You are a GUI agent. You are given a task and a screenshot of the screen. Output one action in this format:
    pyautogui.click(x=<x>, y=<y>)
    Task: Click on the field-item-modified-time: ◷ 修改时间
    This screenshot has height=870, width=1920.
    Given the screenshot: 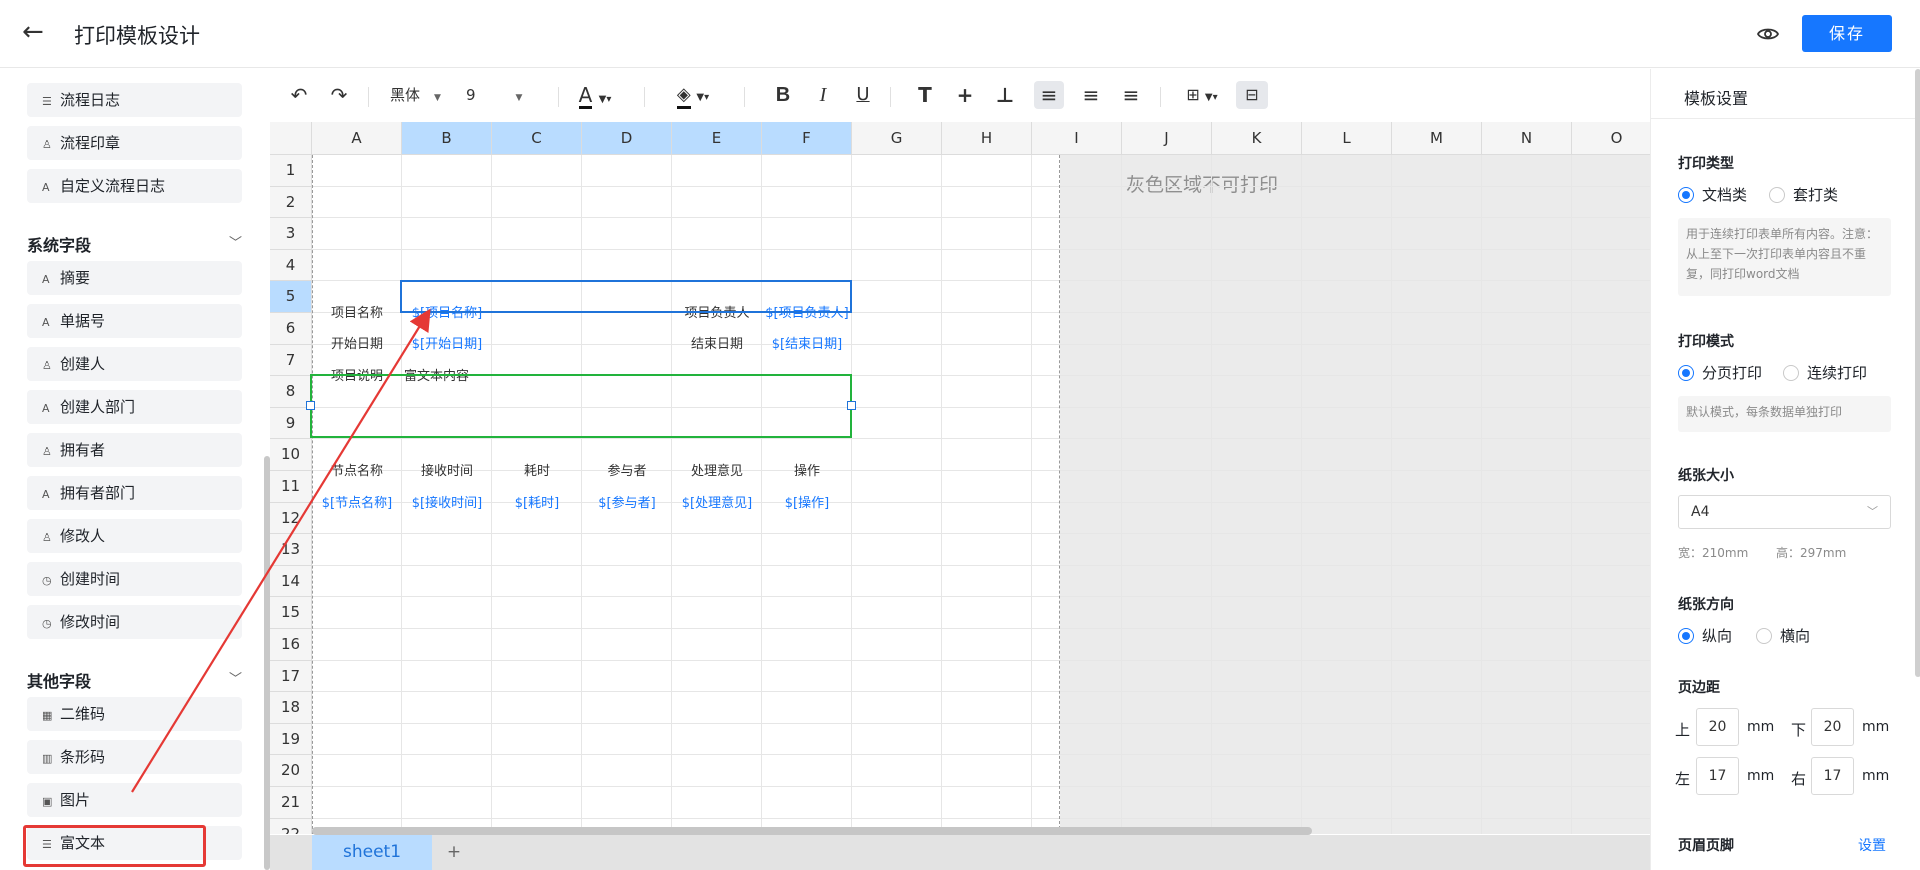 What is the action you would take?
    pyautogui.click(x=134, y=622)
    